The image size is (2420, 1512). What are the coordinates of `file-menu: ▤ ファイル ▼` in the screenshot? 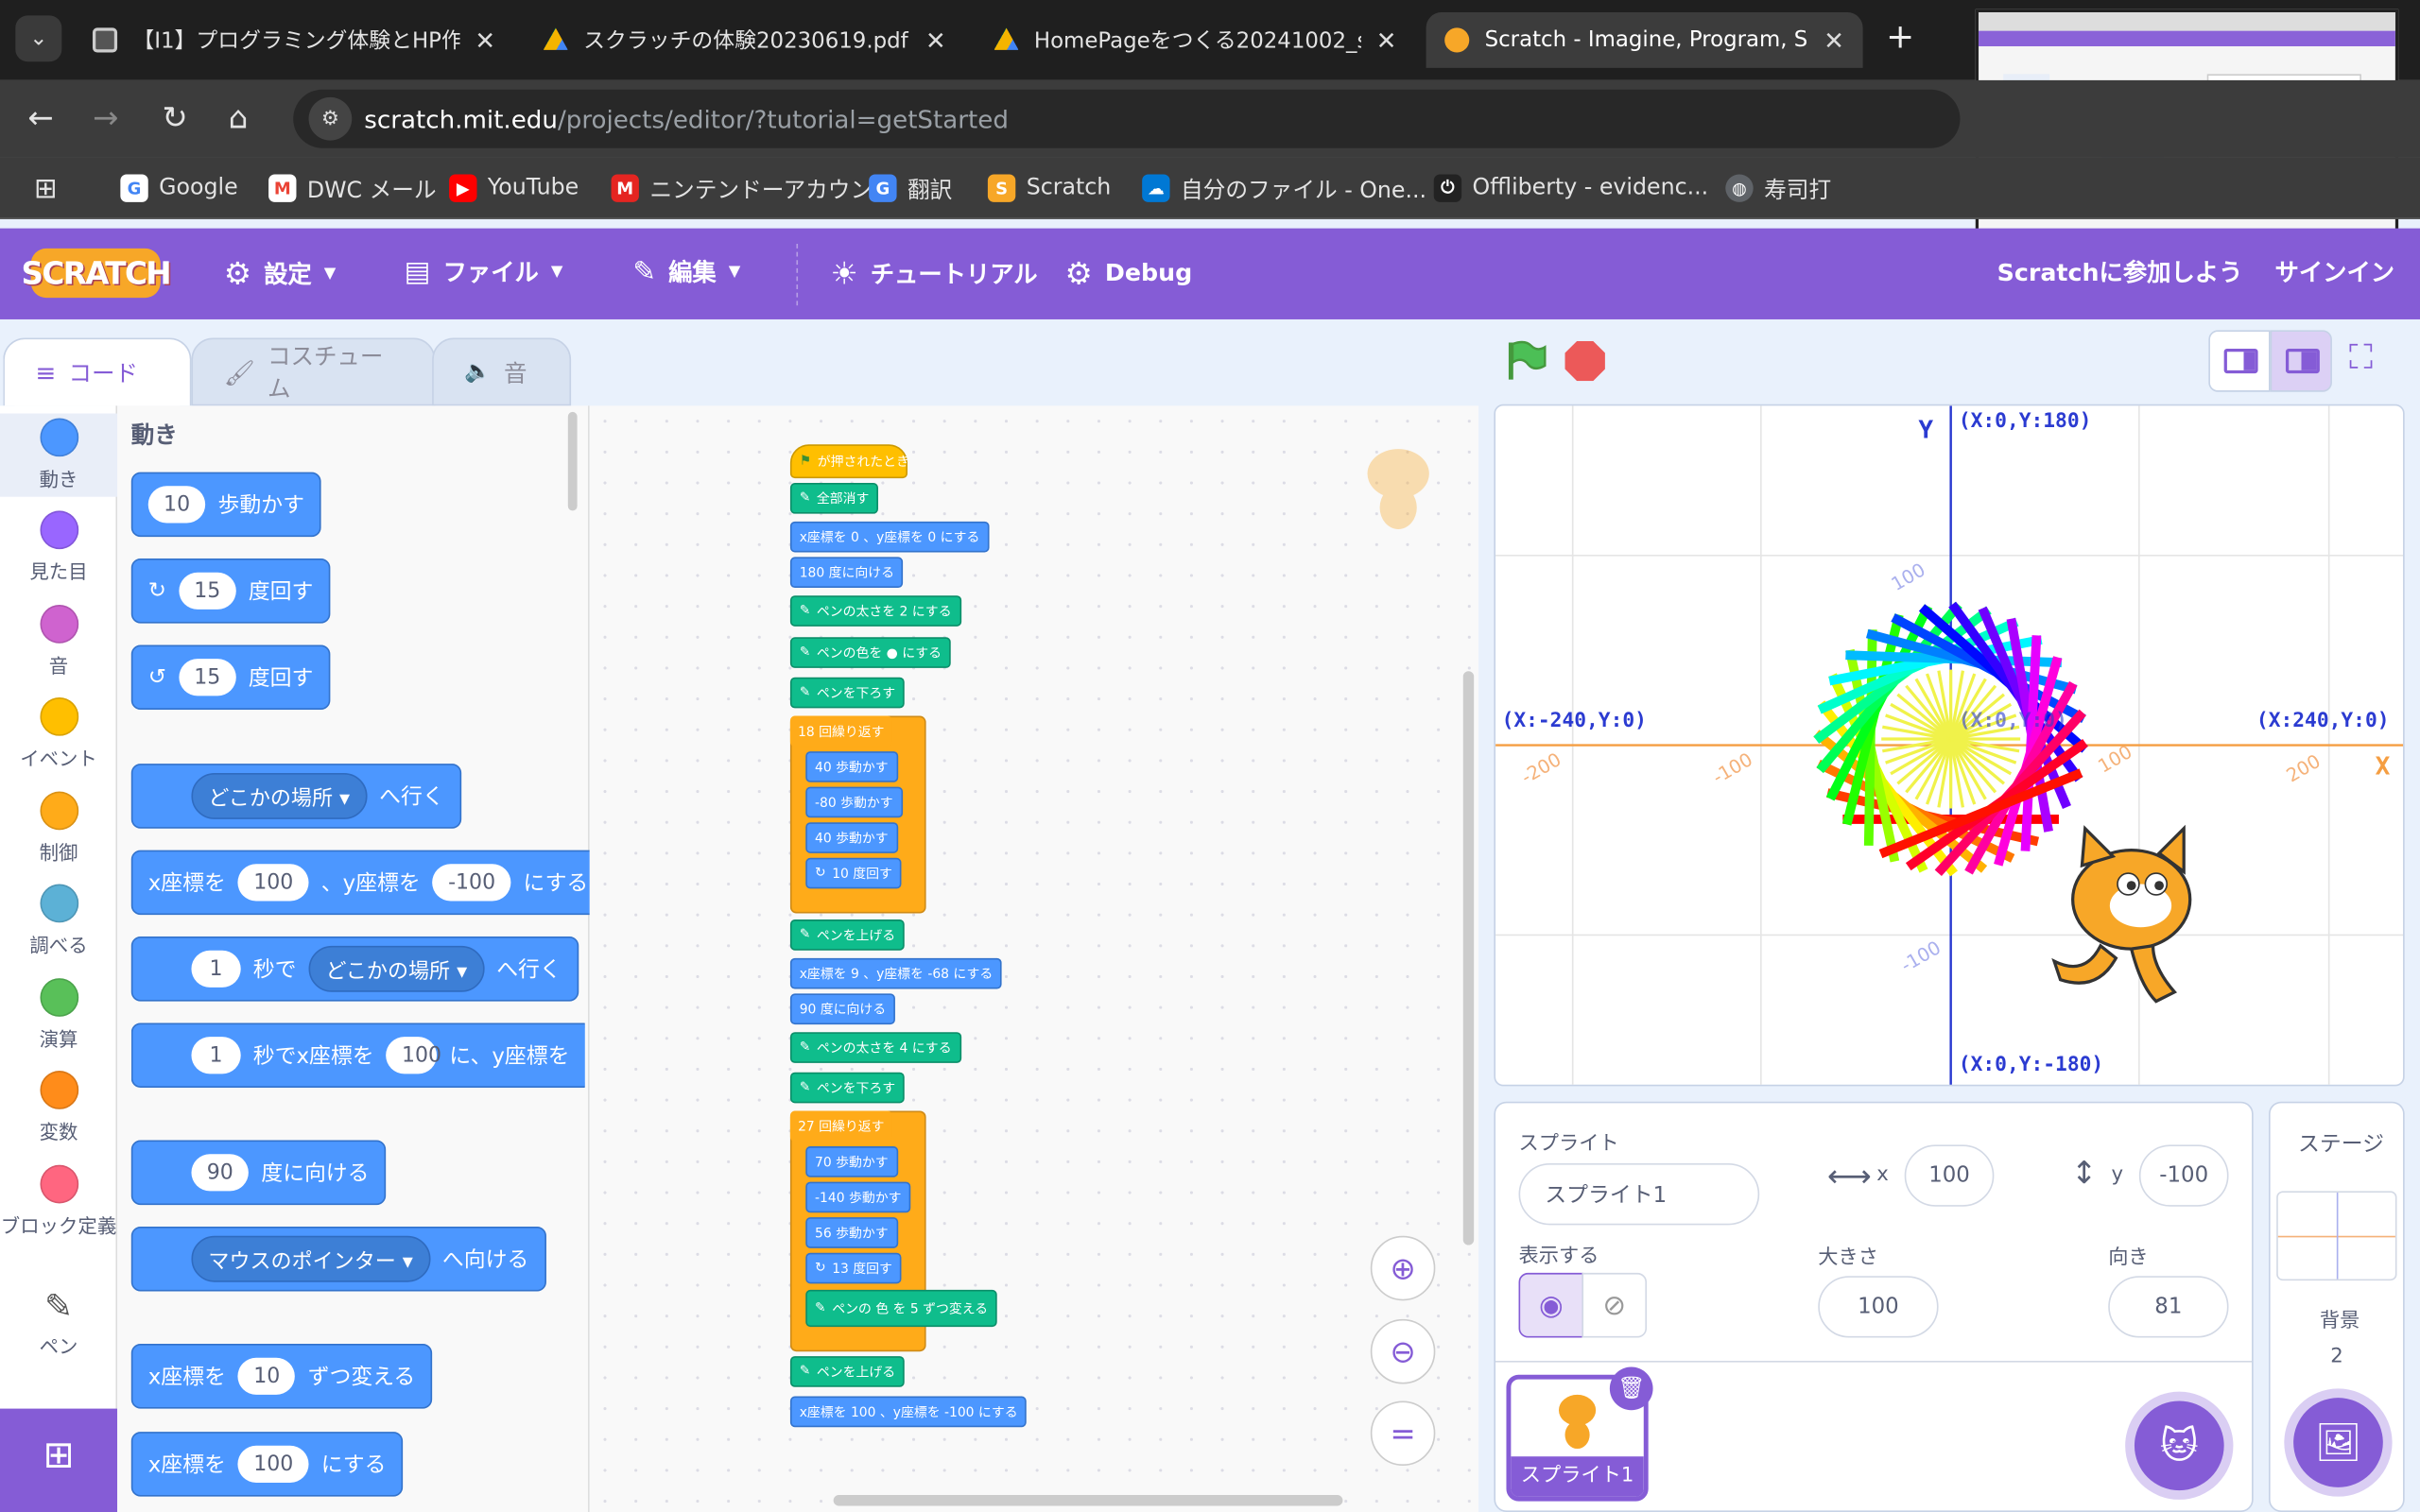 It's located at (484, 271).